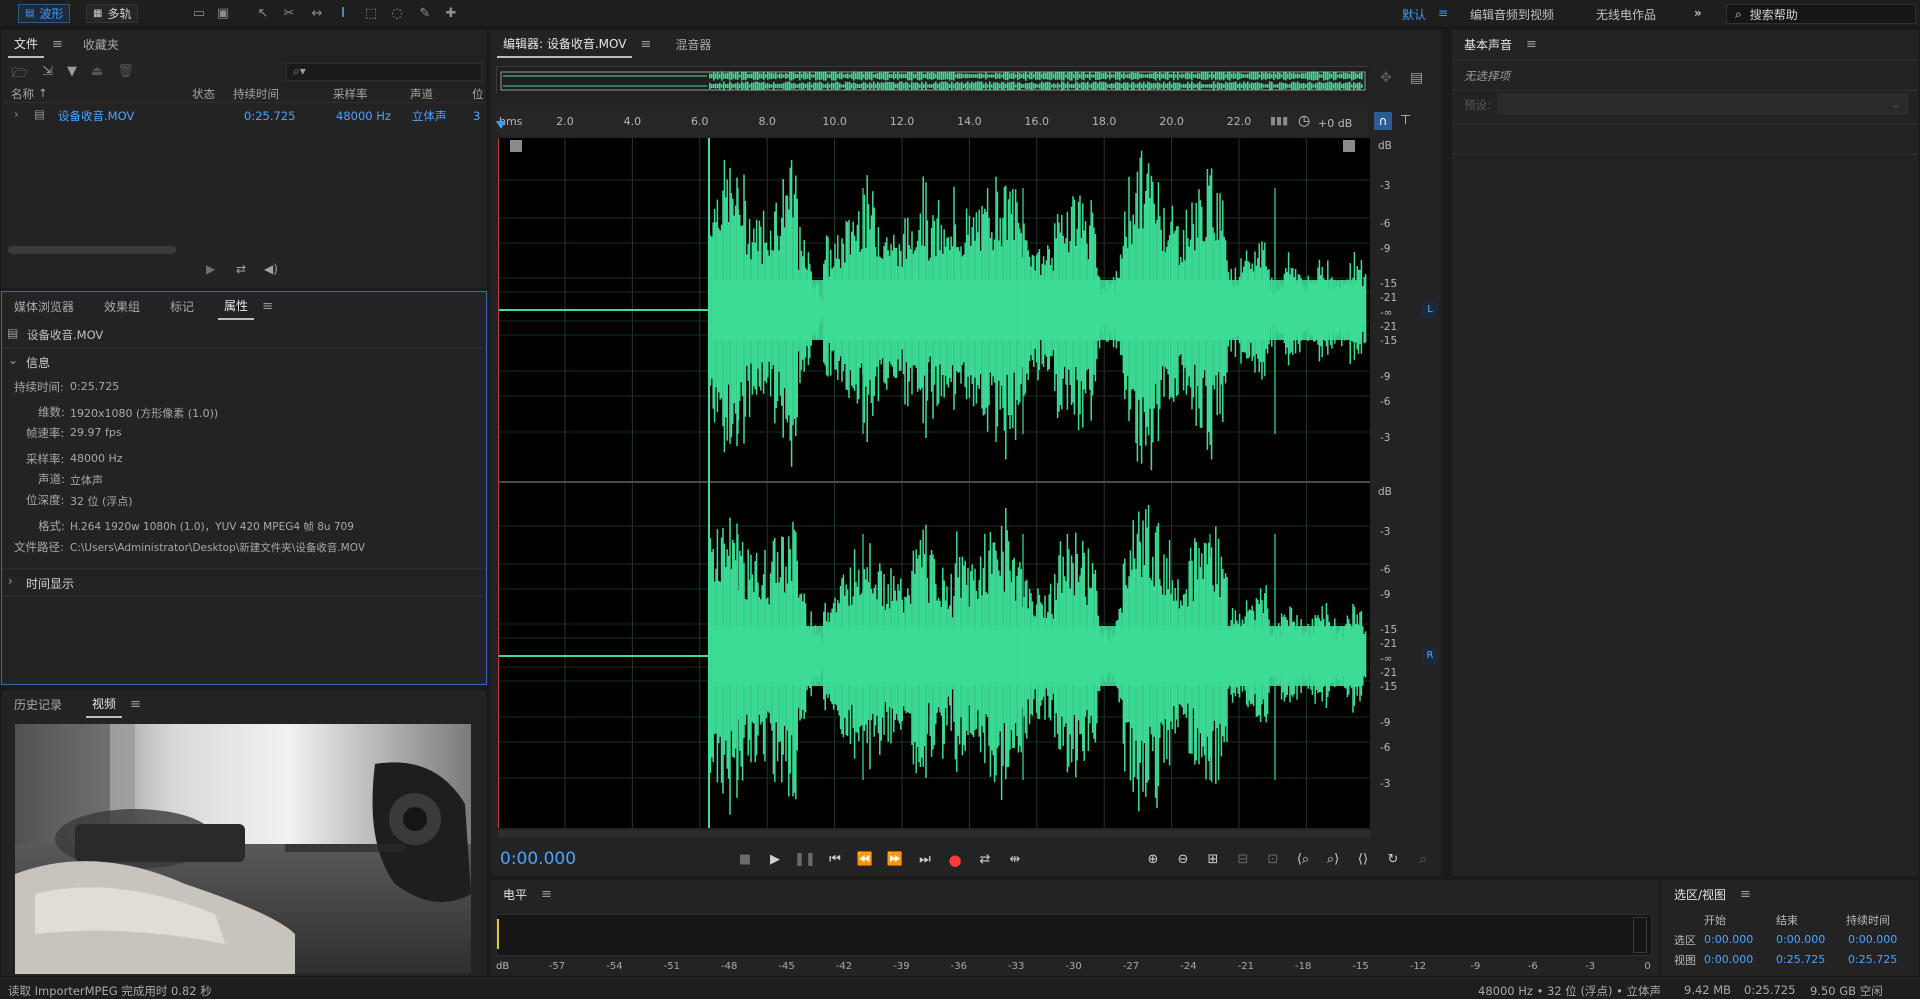  I want to click on files-search-input: ⌕▾, so click(384, 72).